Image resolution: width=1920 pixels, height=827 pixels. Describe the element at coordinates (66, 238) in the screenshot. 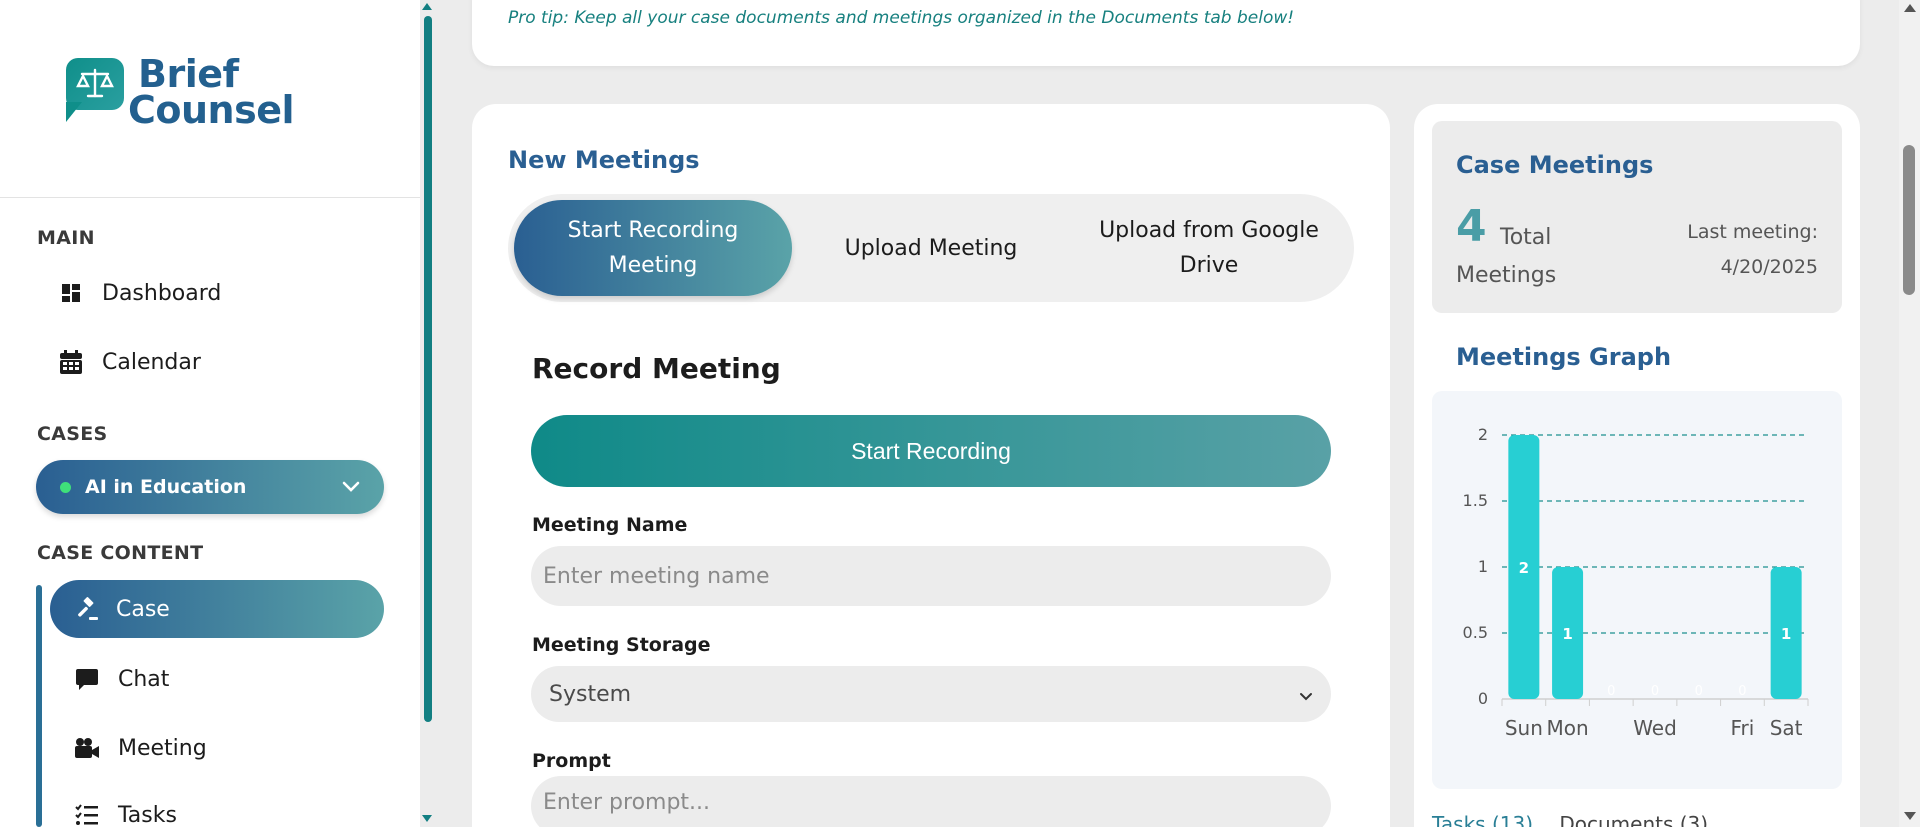

I see `section-label-main: MAIN` at that location.